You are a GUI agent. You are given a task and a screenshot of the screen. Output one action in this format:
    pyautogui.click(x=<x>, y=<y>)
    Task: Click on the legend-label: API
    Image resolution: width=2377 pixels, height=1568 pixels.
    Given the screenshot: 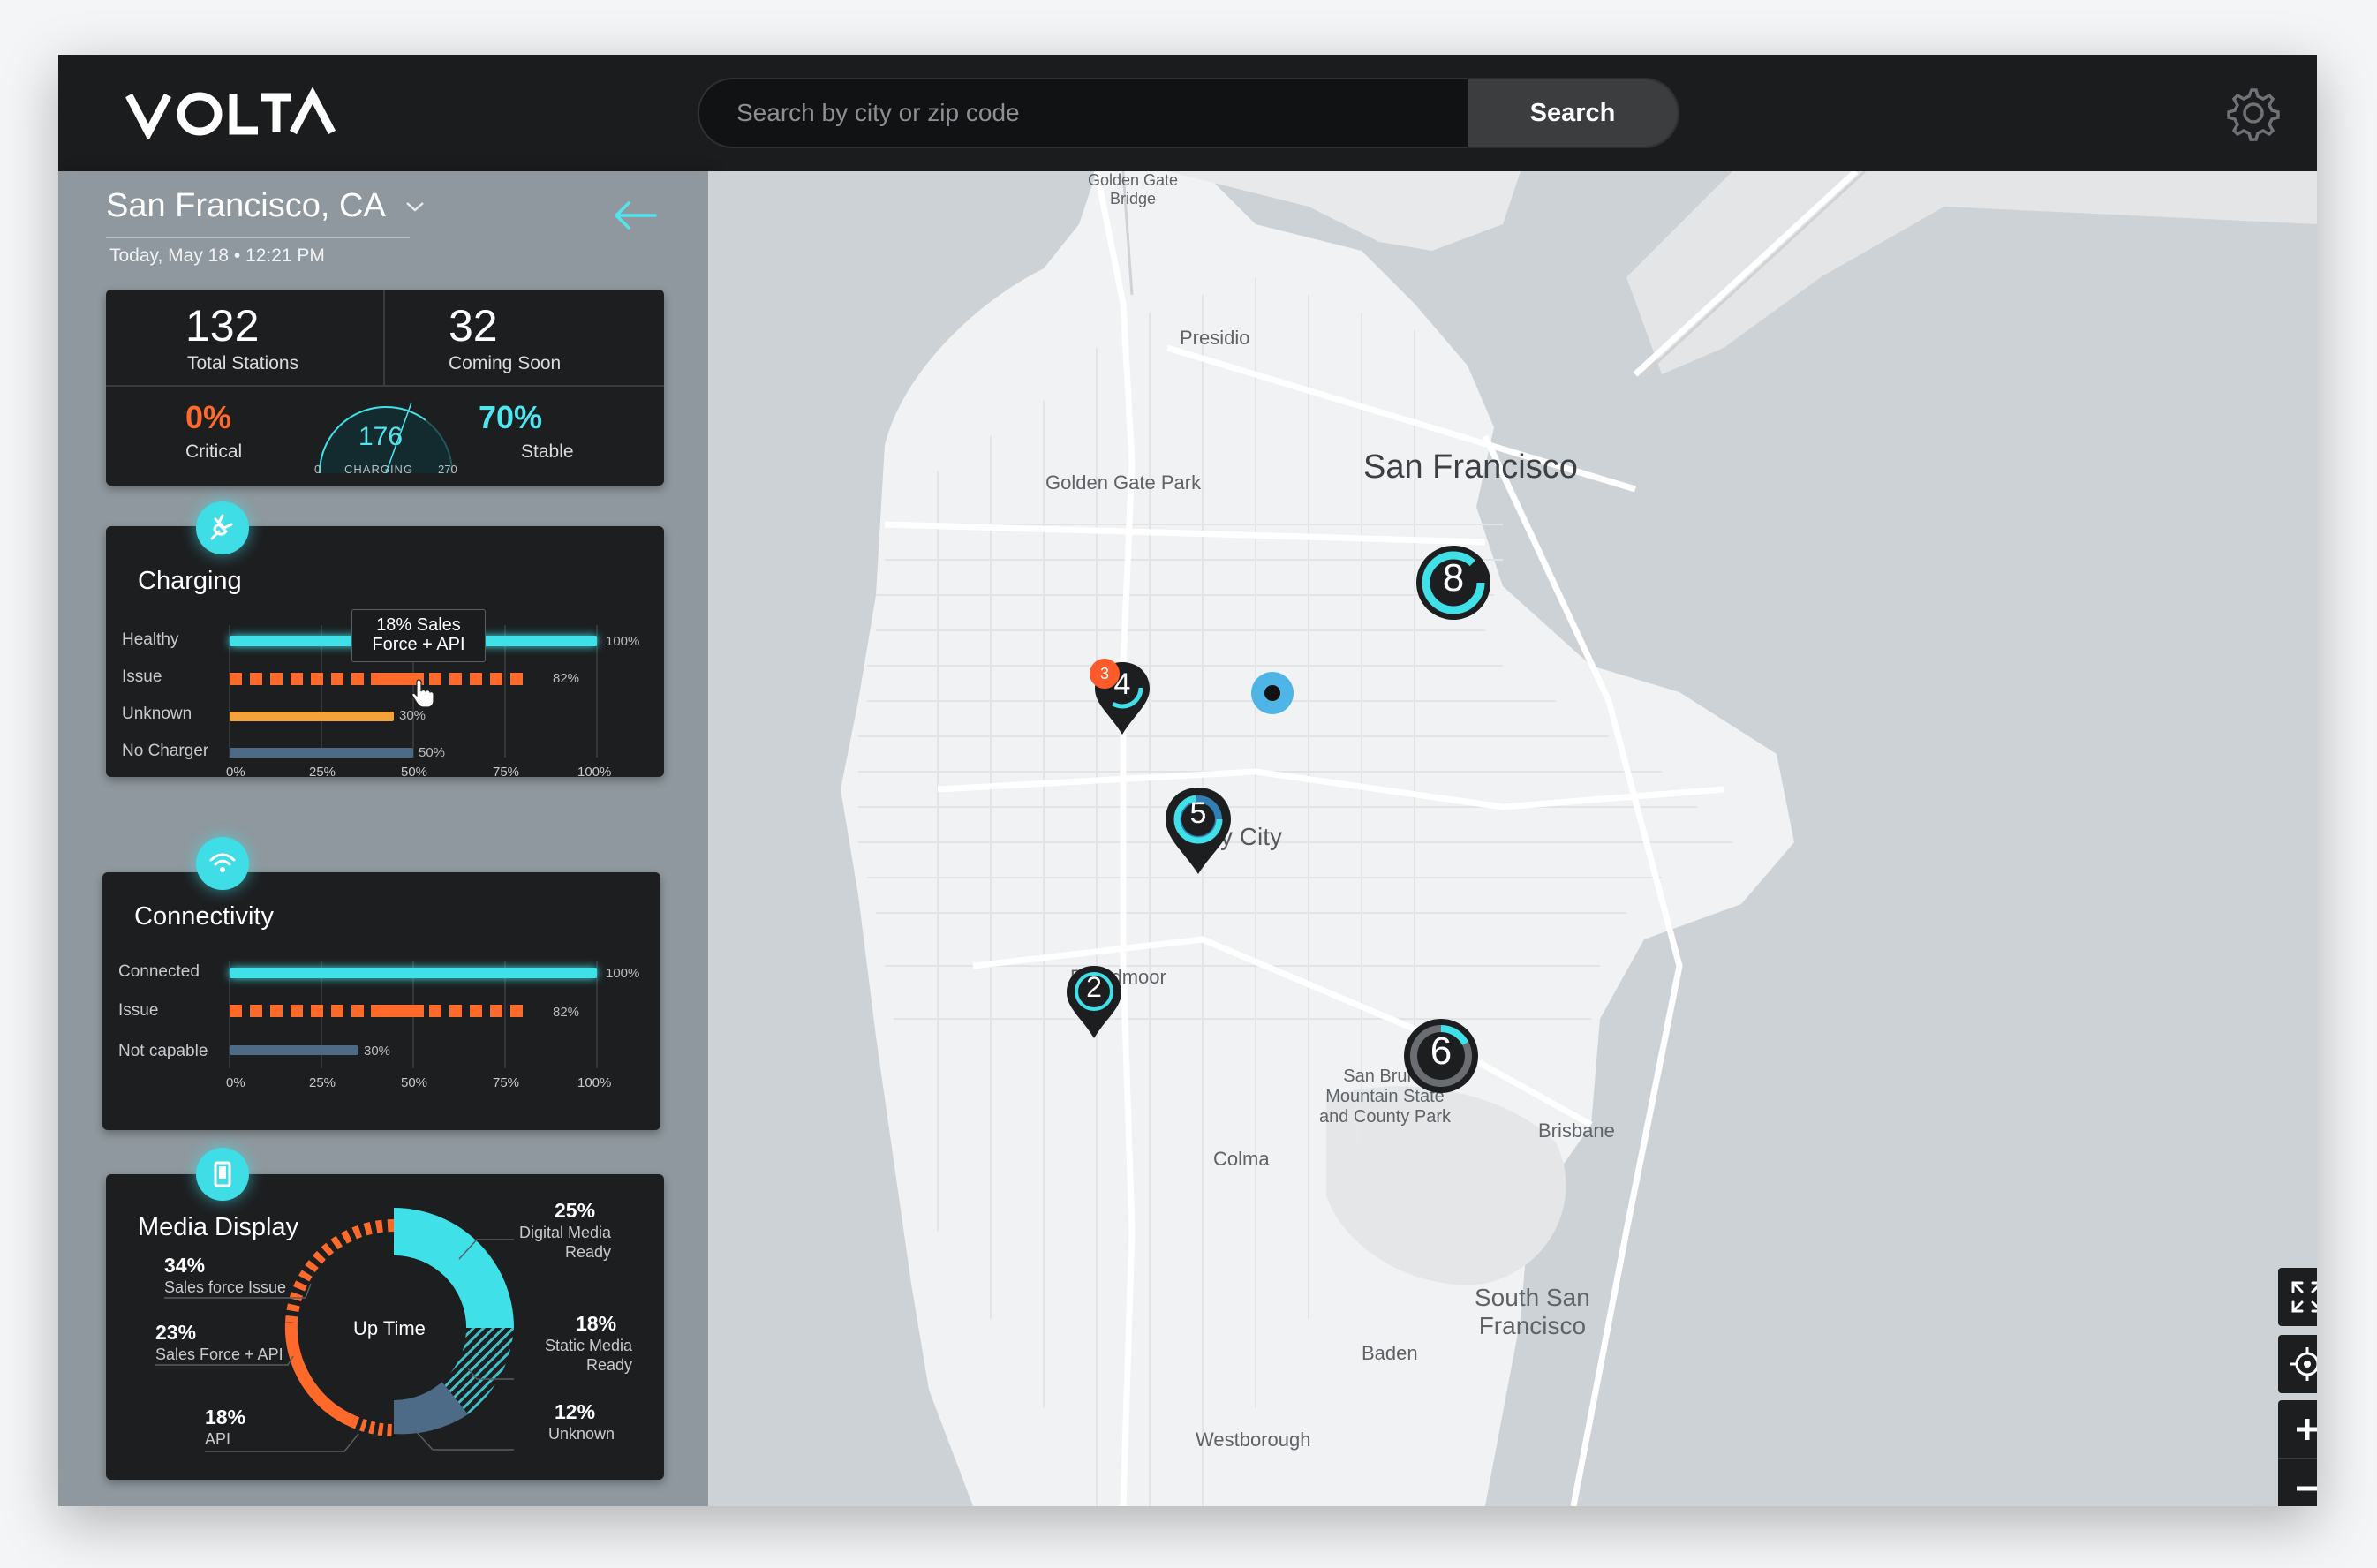 What is the action you would take?
    pyautogui.click(x=218, y=1439)
    